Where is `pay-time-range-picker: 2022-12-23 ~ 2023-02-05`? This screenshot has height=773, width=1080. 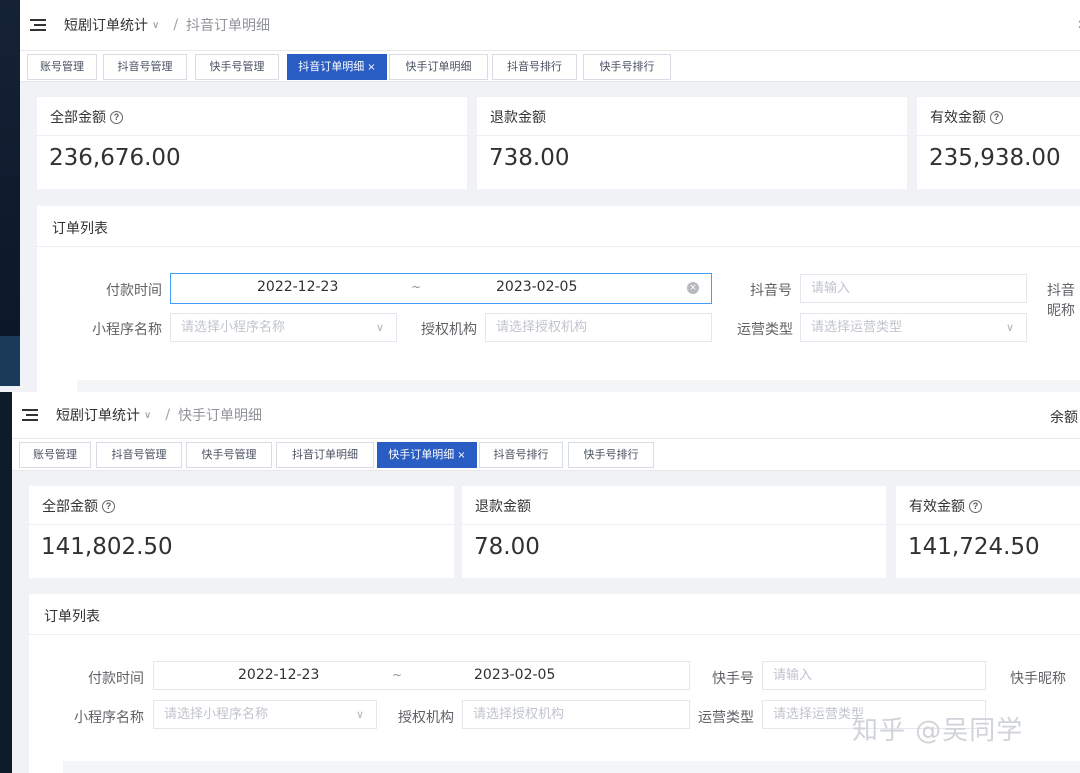 pay-time-range-picker: 2022-12-23 ~ 2023-02-05 is located at coordinates (421, 675).